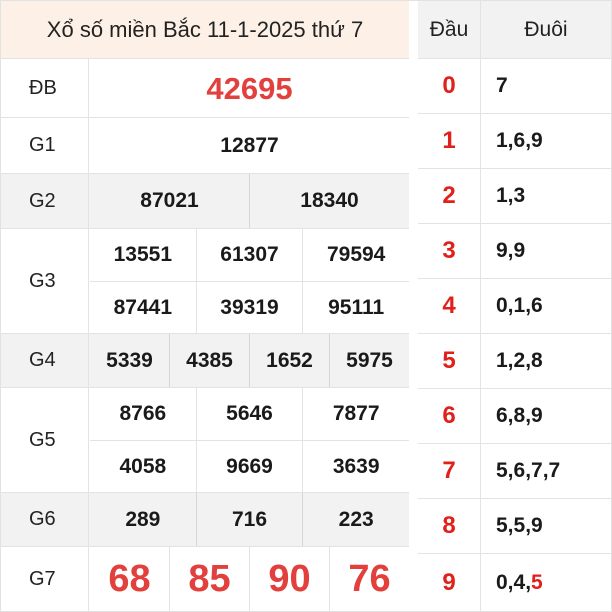 The image size is (612, 612). Describe the element at coordinates (449, 251) in the screenshot. I see `loto-head: 3` at that location.